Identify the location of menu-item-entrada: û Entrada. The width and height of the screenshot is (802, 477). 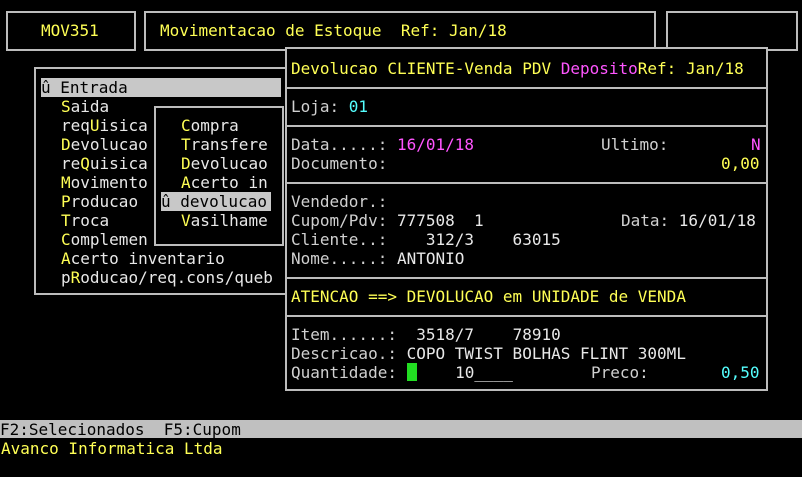
(161, 87).